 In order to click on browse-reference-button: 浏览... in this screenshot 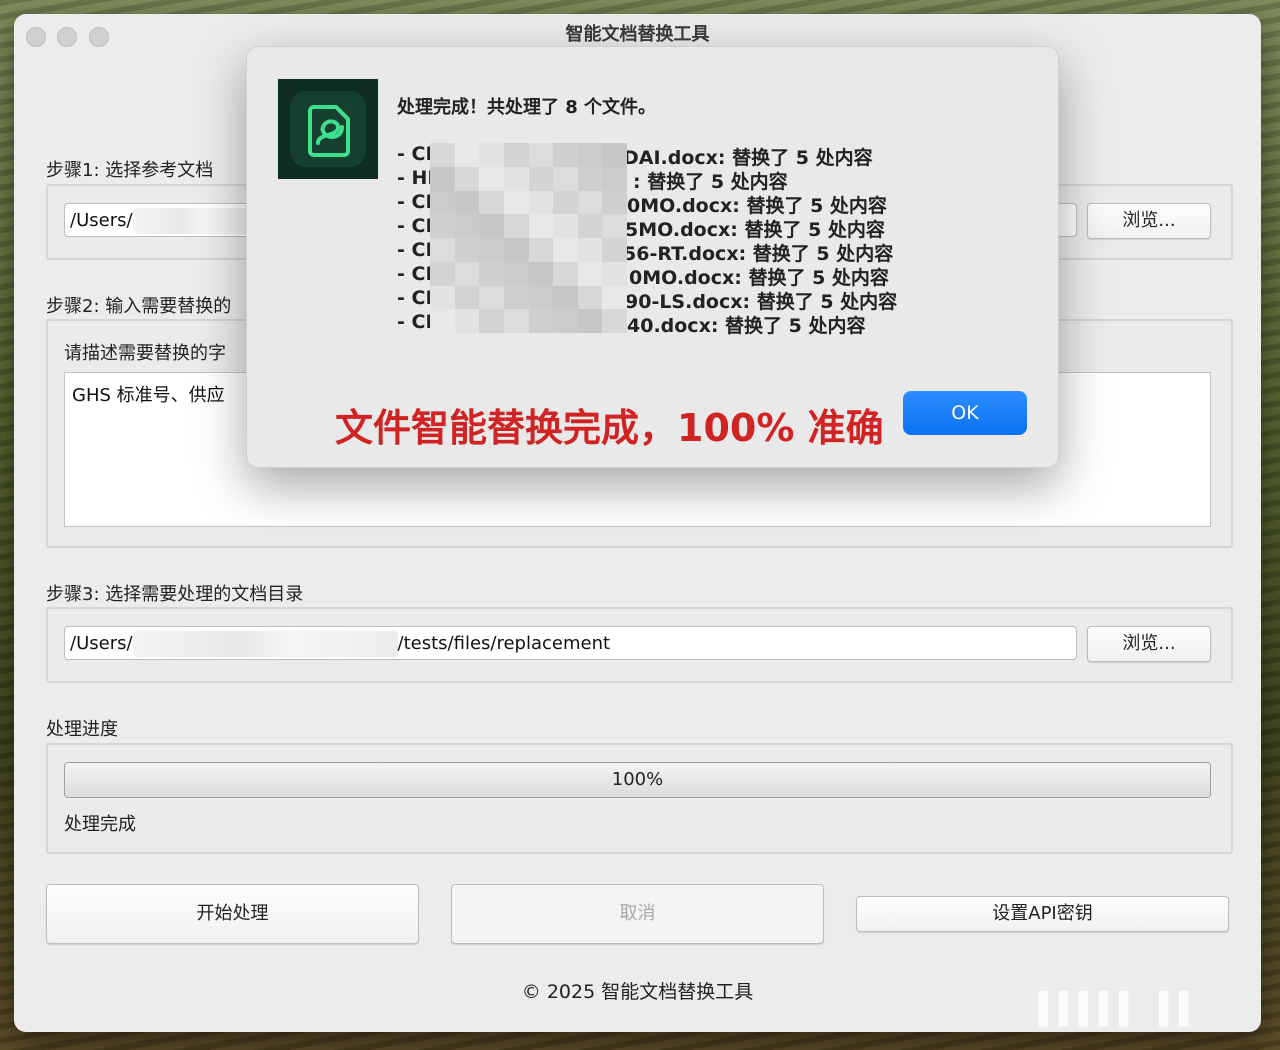, I will do `click(1149, 221)`.